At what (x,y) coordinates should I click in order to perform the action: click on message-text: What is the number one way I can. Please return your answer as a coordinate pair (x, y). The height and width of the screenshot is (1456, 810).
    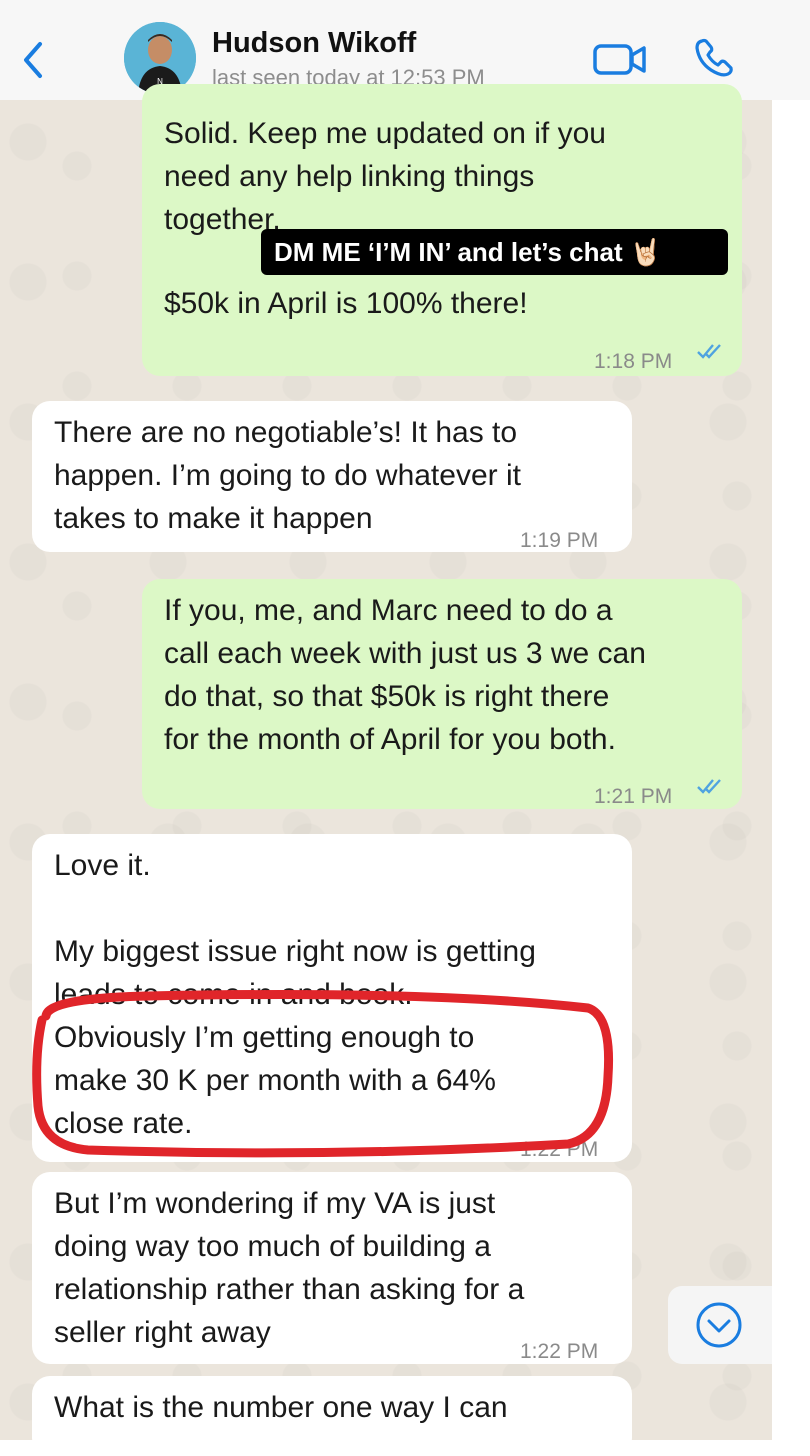
    Looking at the image, I should click on (281, 1407).